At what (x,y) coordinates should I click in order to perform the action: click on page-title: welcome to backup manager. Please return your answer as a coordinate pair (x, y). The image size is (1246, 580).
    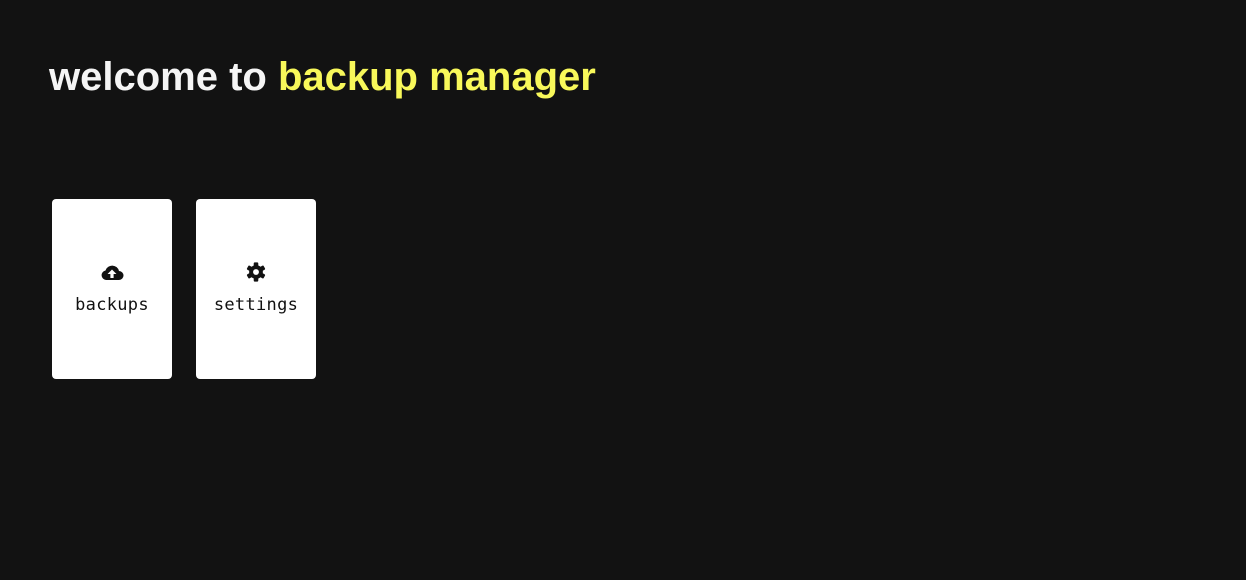
    Looking at the image, I should click on (322, 77).